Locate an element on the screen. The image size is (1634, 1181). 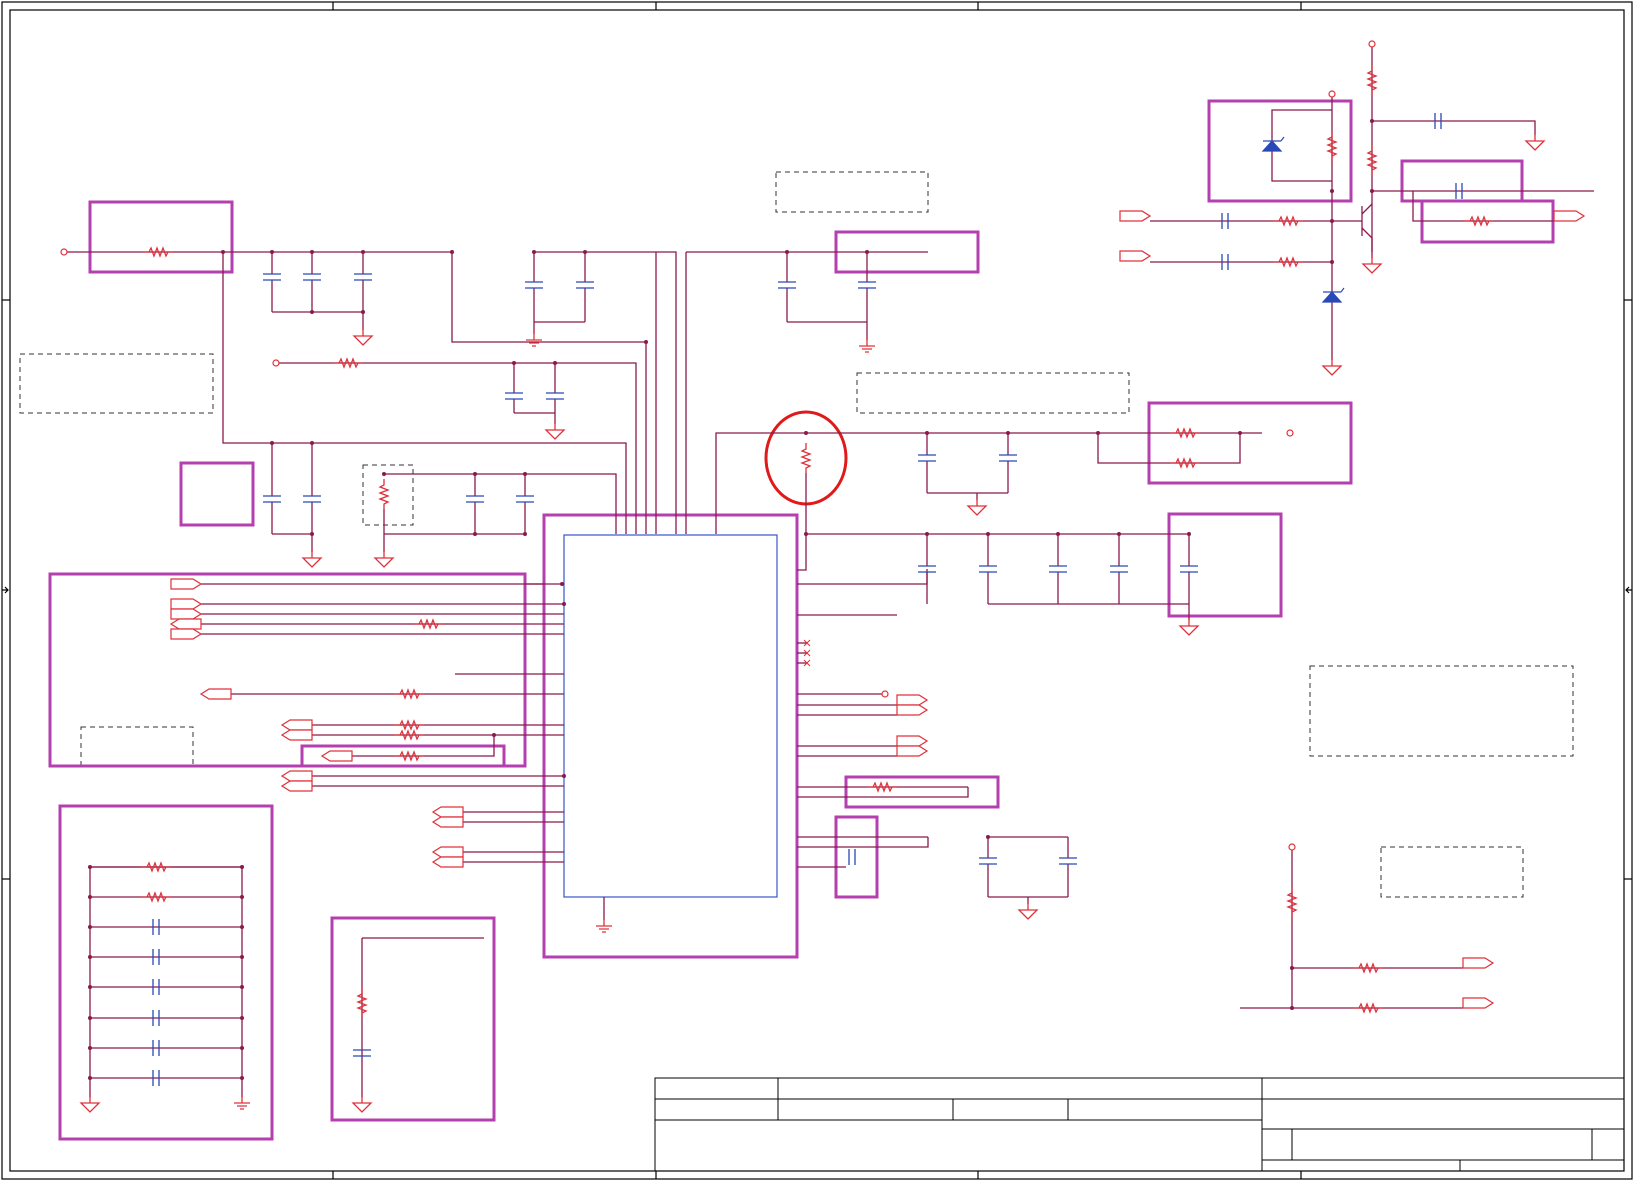
ic-outline is located at coordinates (670, 736).